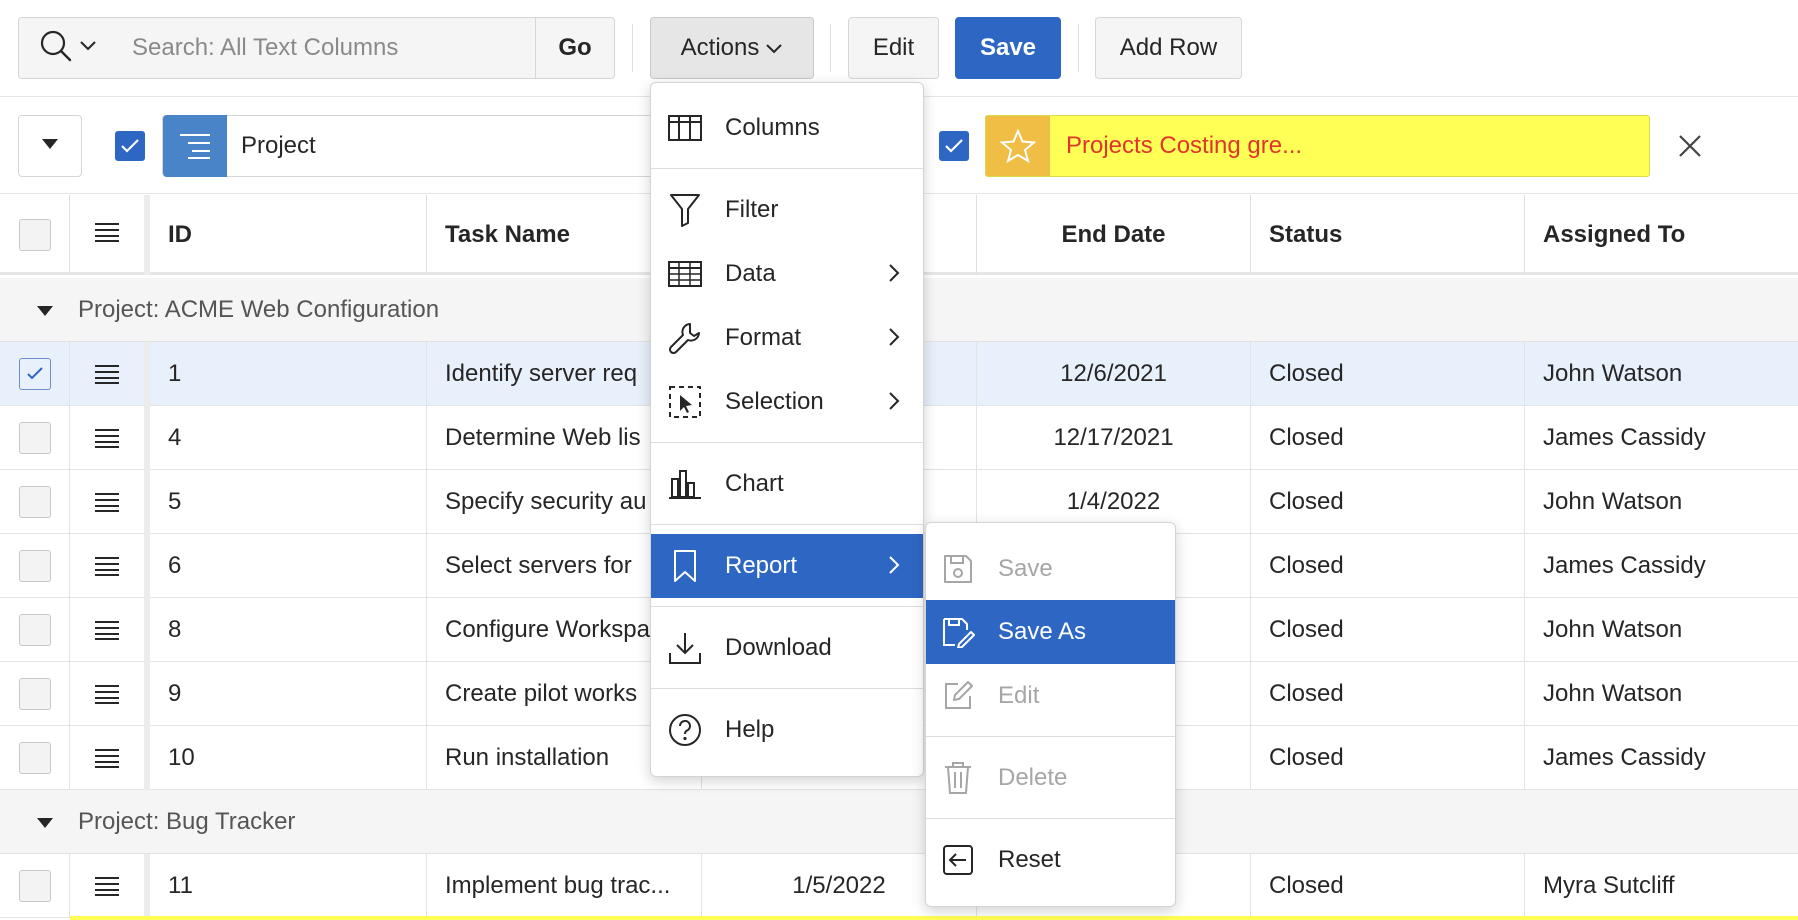 The width and height of the screenshot is (1798, 920). What do you see at coordinates (754, 483) in the screenshot?
I see `menu-item-label: Chart` at bounding box center [754, 483].